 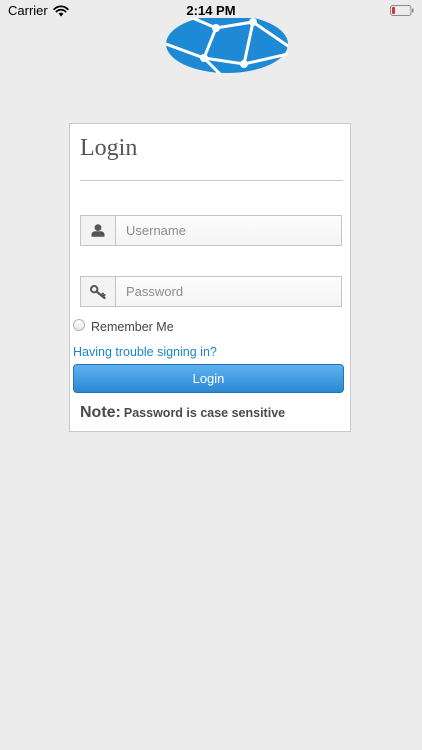 What do you see at coordinates (228, 230) in the screenshot?
I see `username-input` at bounding box center [228, 230].